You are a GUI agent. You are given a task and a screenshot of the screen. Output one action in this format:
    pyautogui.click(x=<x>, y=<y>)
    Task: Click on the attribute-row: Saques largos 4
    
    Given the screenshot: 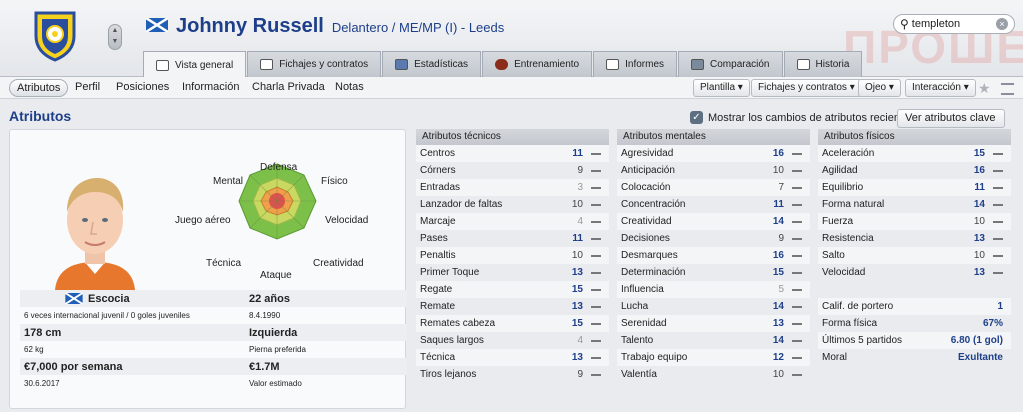 What is the action you would take?
    pyautogui.click(x=512, y=340)
    